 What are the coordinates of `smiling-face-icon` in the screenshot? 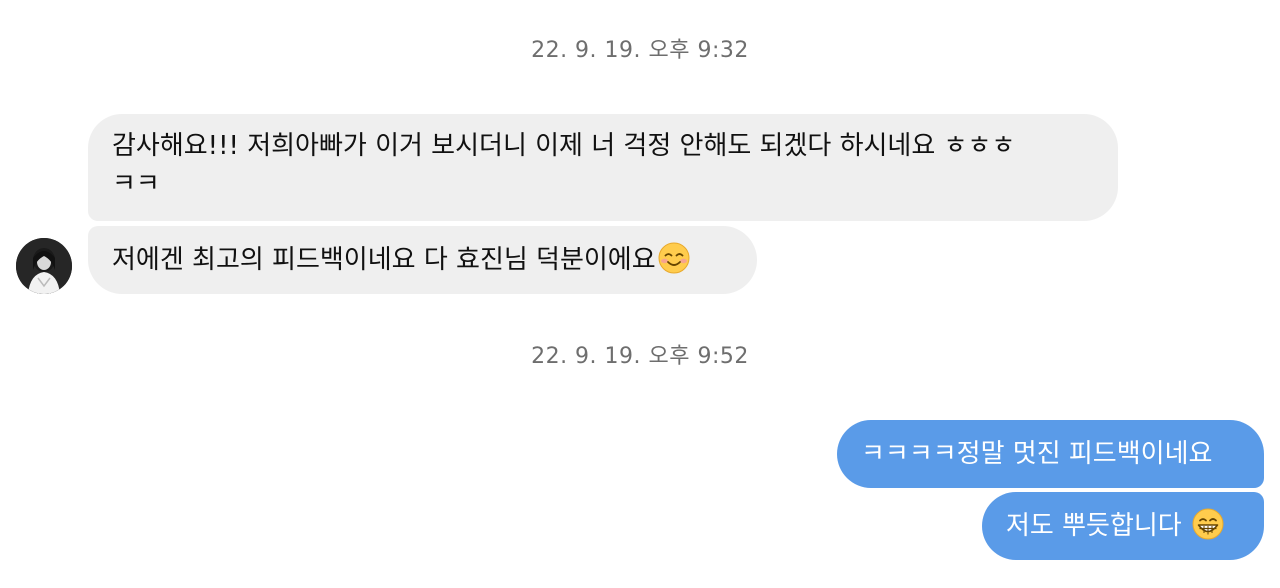 It's located at (674, 258).